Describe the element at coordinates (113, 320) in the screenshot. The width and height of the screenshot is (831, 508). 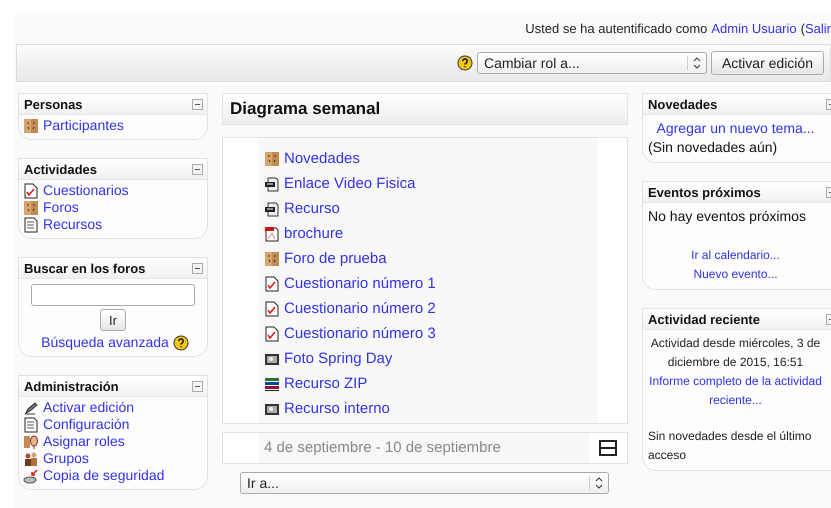
I see `go-button: Ir` at that location.